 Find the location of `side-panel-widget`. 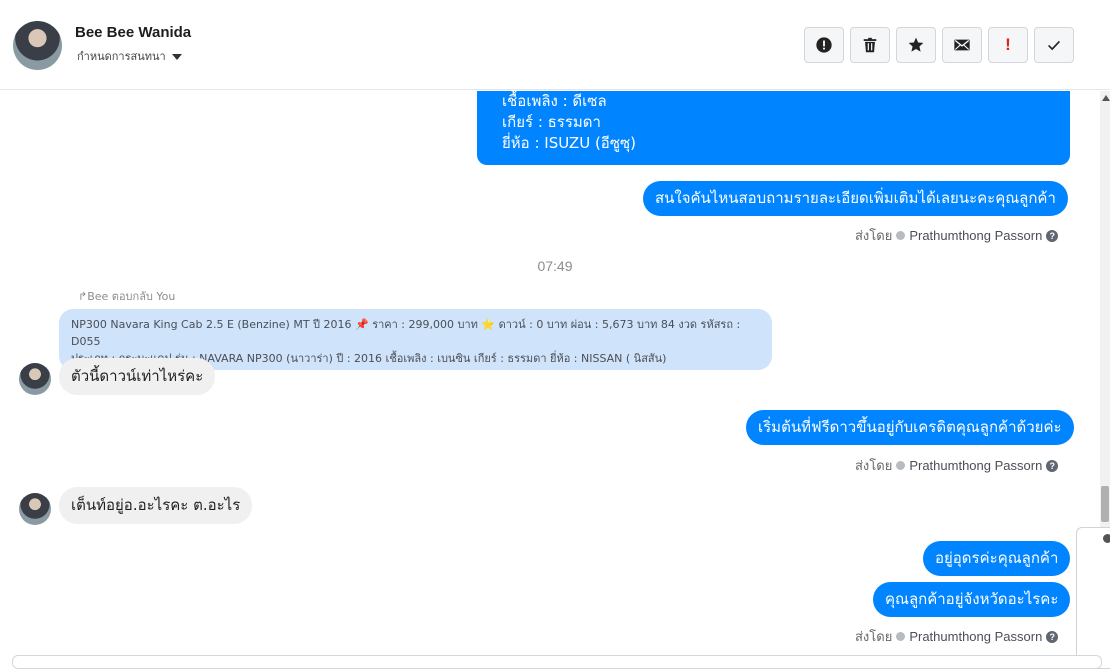

side-panel-widget is located at coordinates (1093, 598).